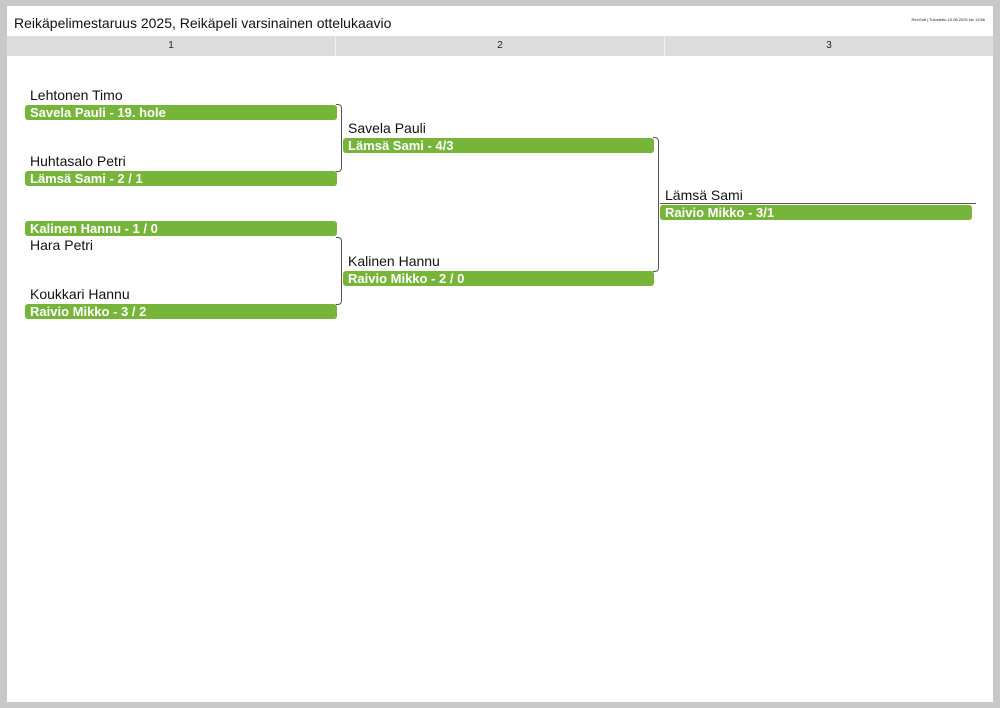 The width and height of the screenshot is (1000, 708). Describe the element at coordinates (498, 278) in the screenshot. I see `r2-m2-winner: Raivio Mikko - 2 / 0` at that location.